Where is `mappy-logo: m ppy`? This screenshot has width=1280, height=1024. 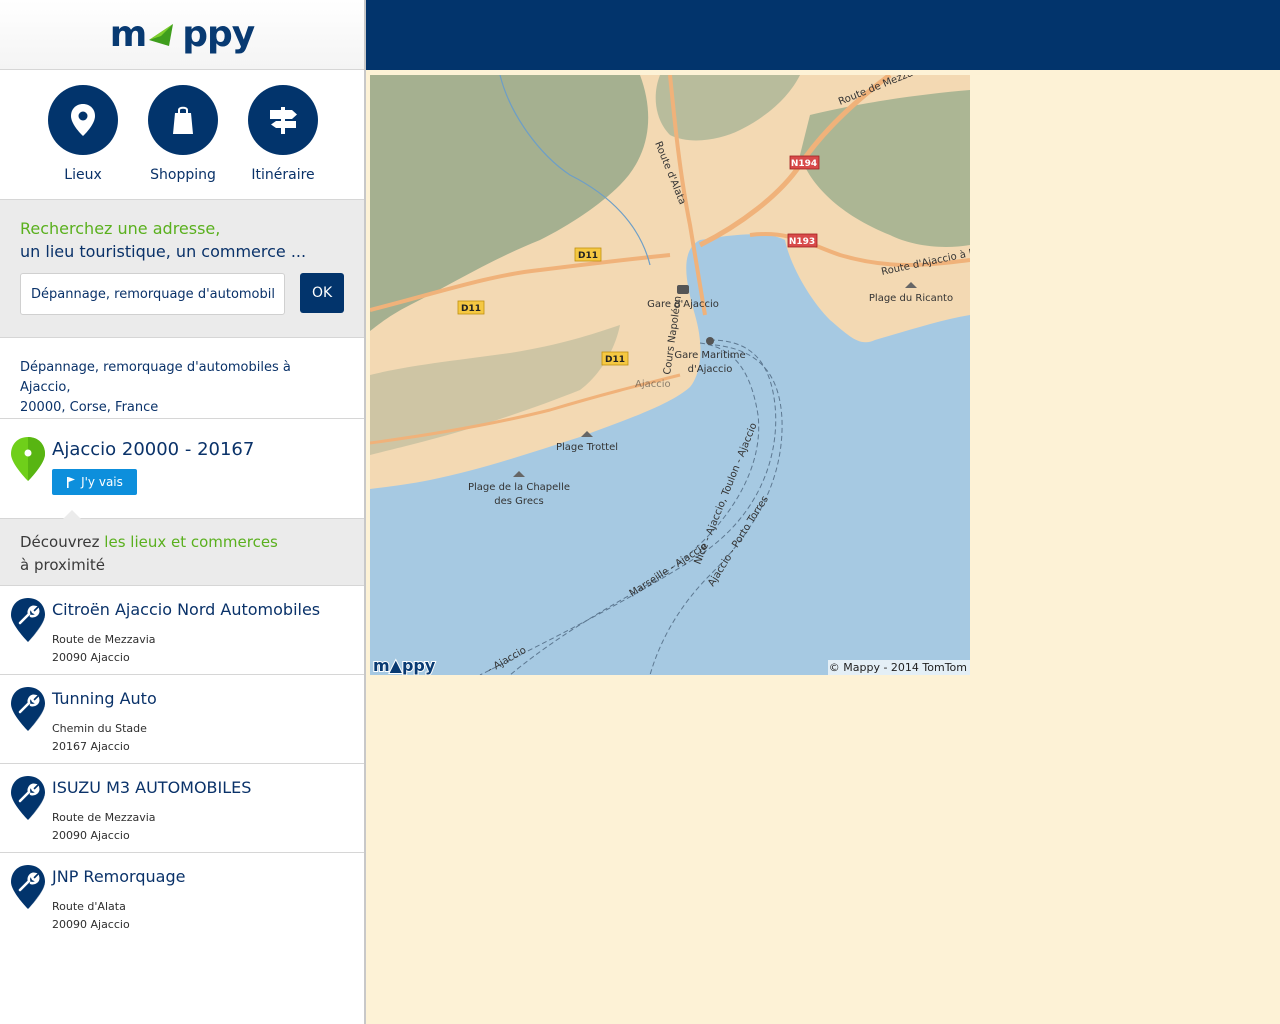
mappy-logo: m ppy is located at coordinates (183, 34).